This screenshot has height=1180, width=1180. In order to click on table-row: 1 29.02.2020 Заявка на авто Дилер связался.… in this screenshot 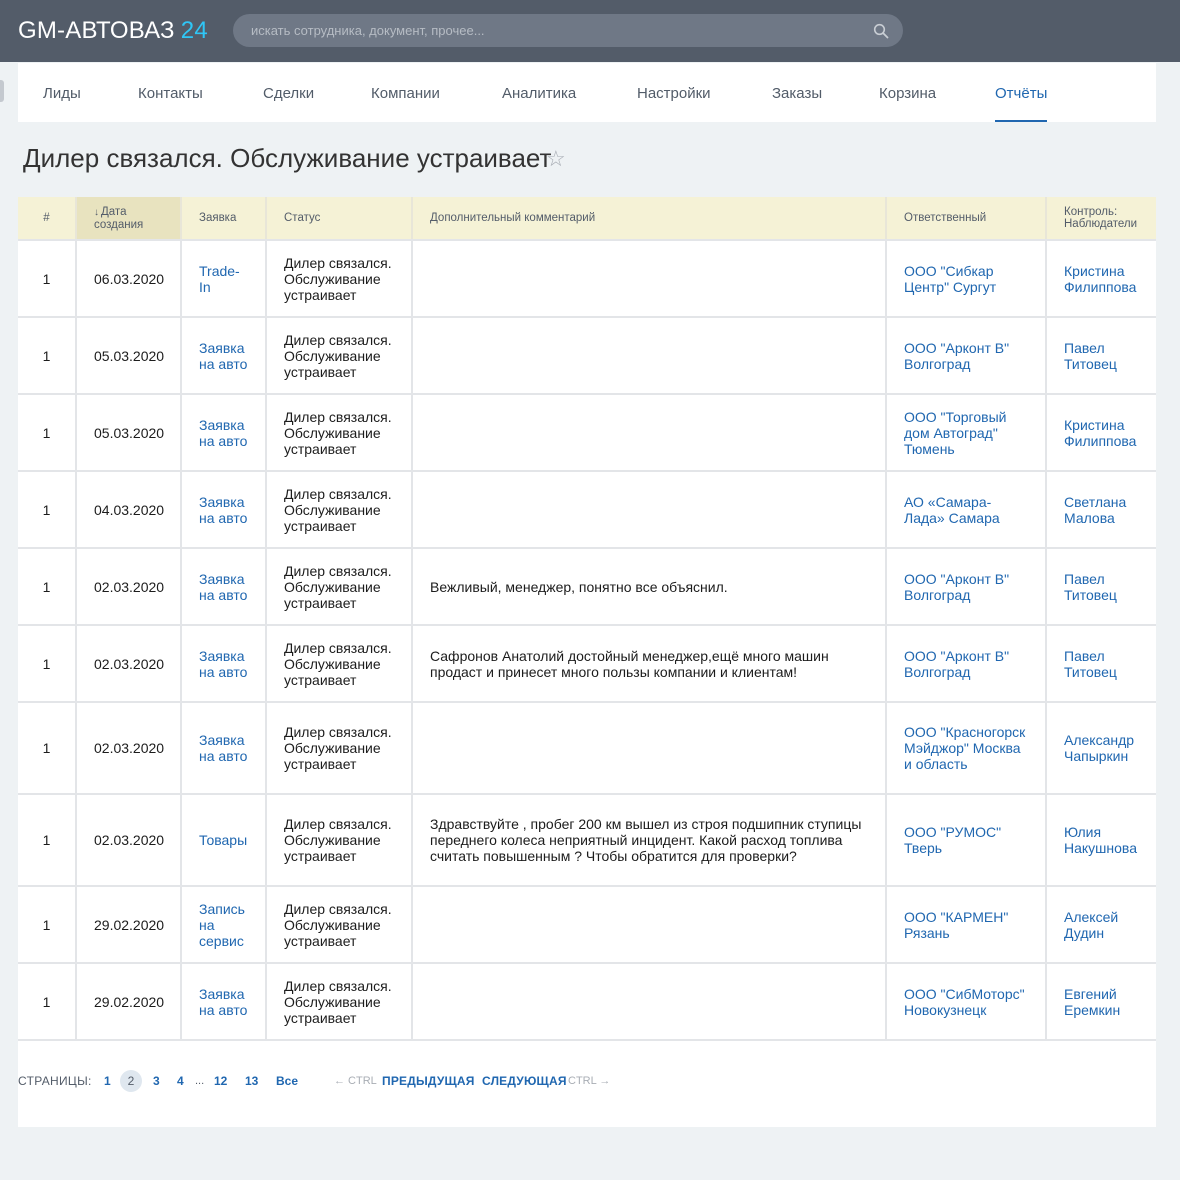, I will do `click(587, 1002)`.